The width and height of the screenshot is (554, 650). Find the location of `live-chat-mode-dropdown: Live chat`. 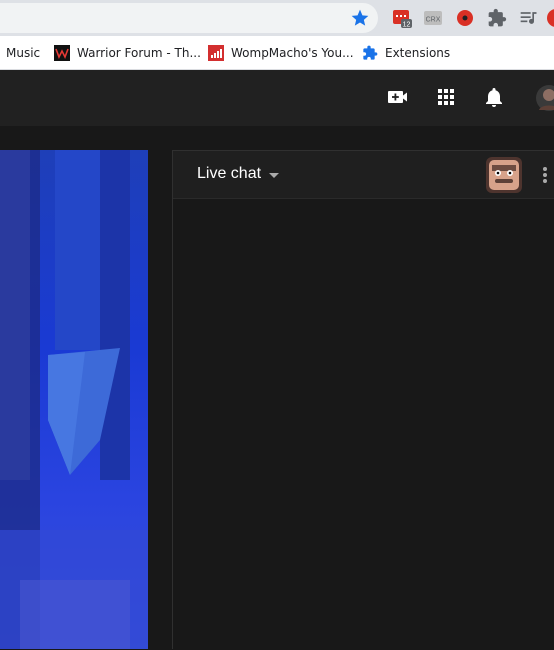

live-chat-mode-dropdown: Live chat is located at coordinates (238, 174).